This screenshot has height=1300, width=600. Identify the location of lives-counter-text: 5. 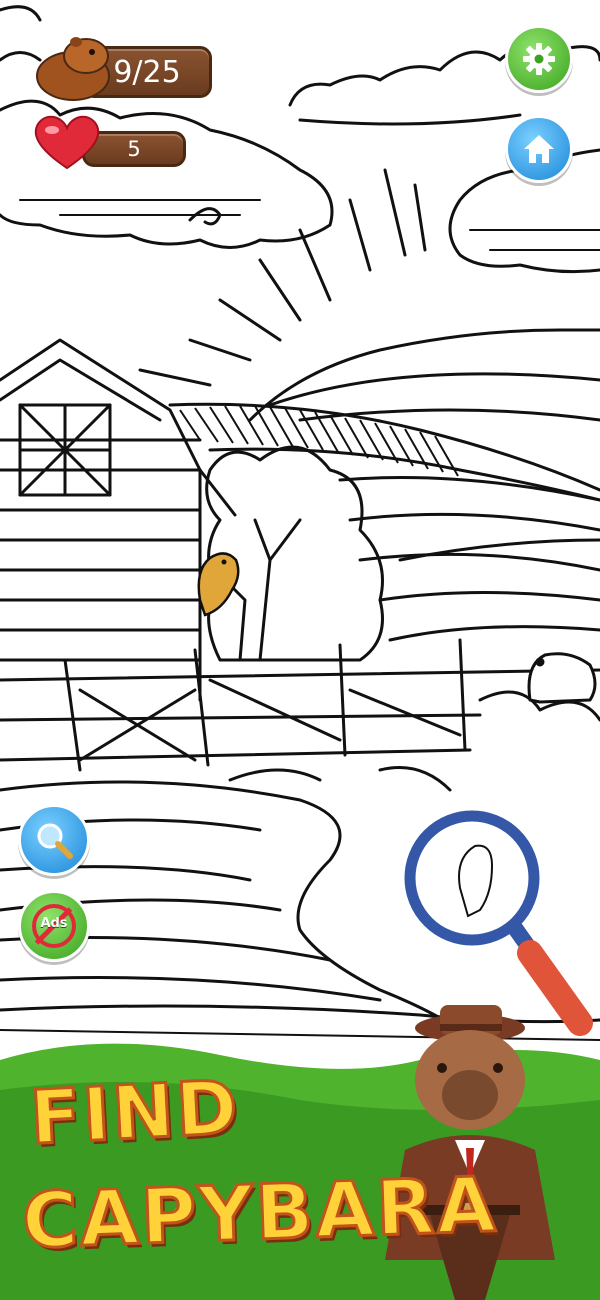
(134, 149).